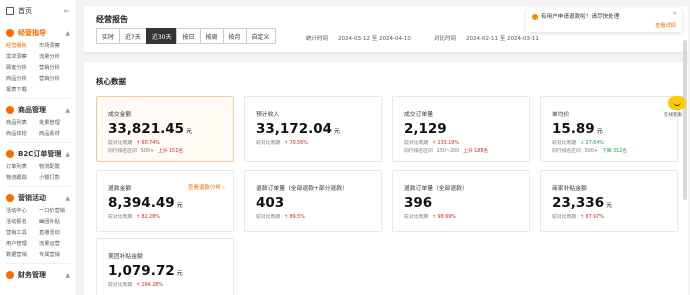 The width and height of the screenshot is (690, 295). Describe the element at coordinates (21, 178) in the screenshot. I see `sidebar-item-logistics-track: 物流跟踪` at that location.